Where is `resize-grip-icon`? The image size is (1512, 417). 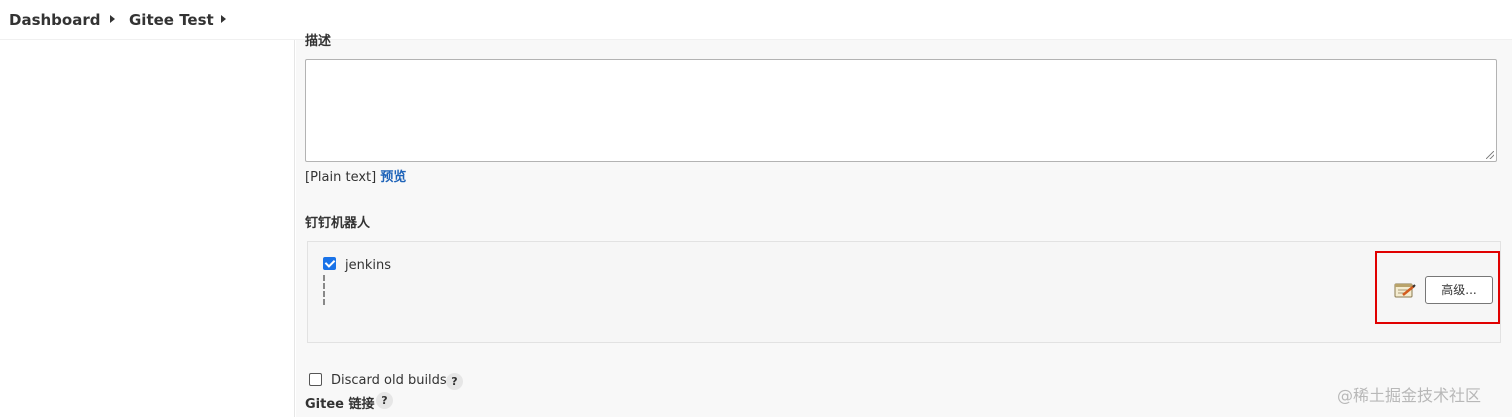 resize-grip-icon is located at coordinates (1490, 155).